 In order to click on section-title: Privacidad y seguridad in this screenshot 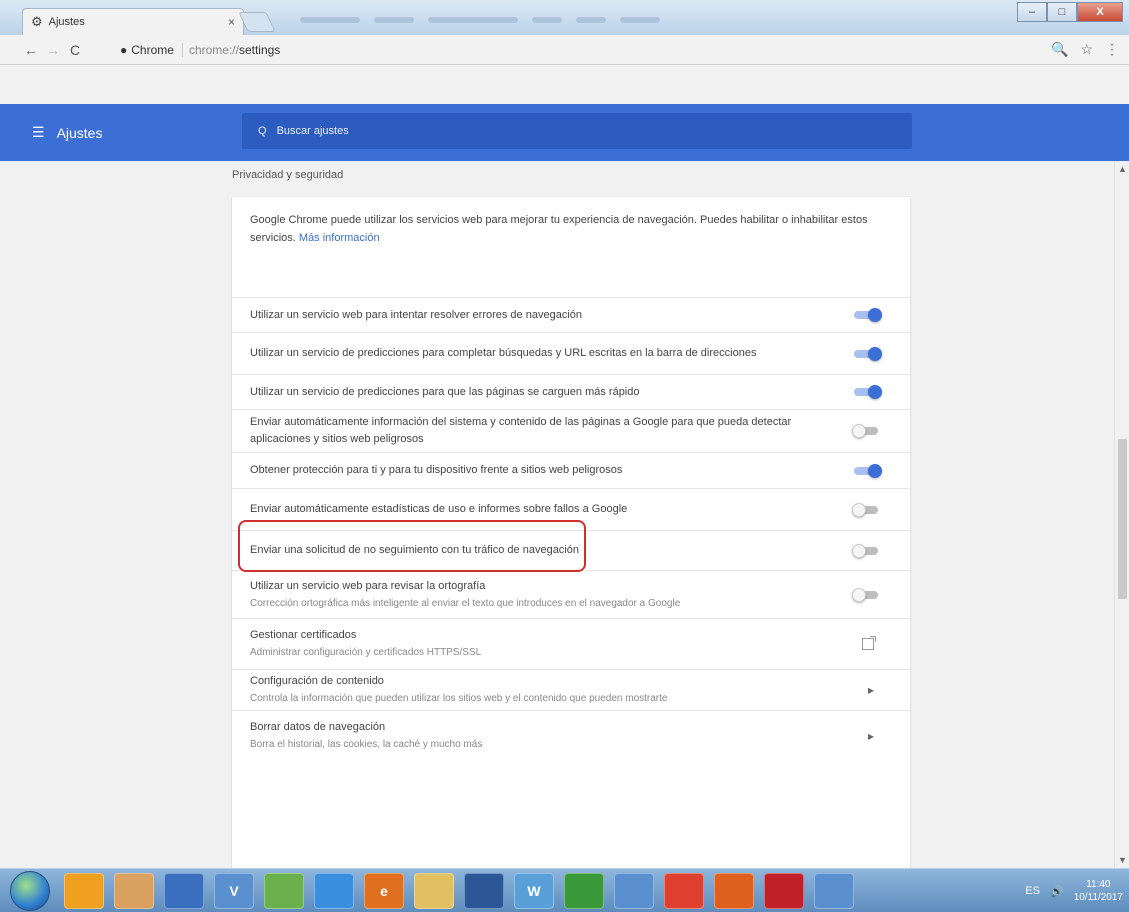, I will do `click(288, 175)`.